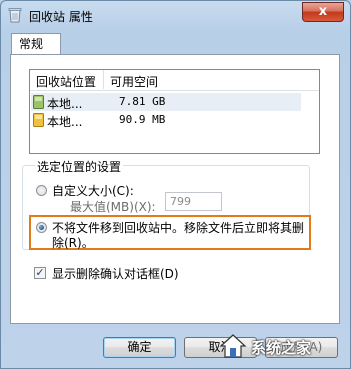 The image size is (351, 369). I want to click on max-size-input: 799, so click(193, 201).